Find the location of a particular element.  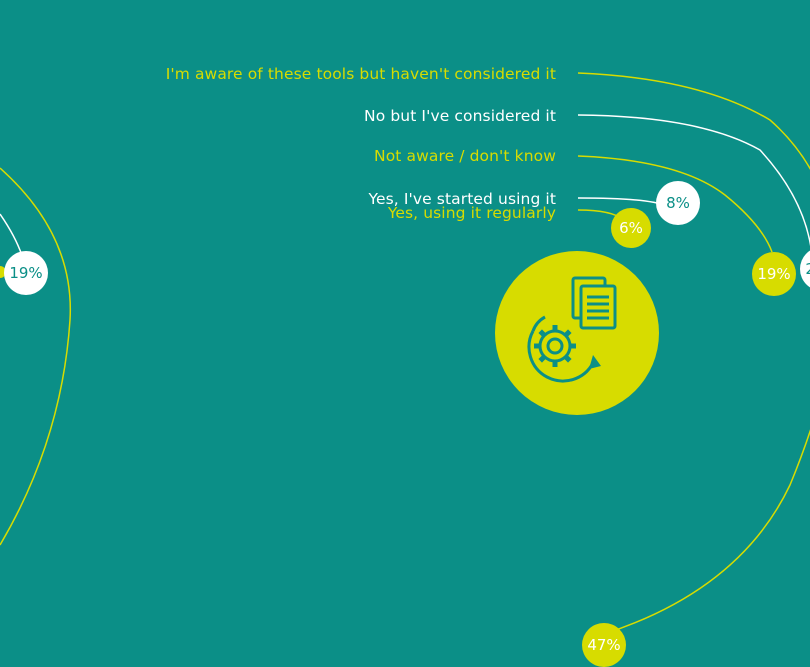

value-bubble-started-using: 8% is located at coordinates (678, 203).